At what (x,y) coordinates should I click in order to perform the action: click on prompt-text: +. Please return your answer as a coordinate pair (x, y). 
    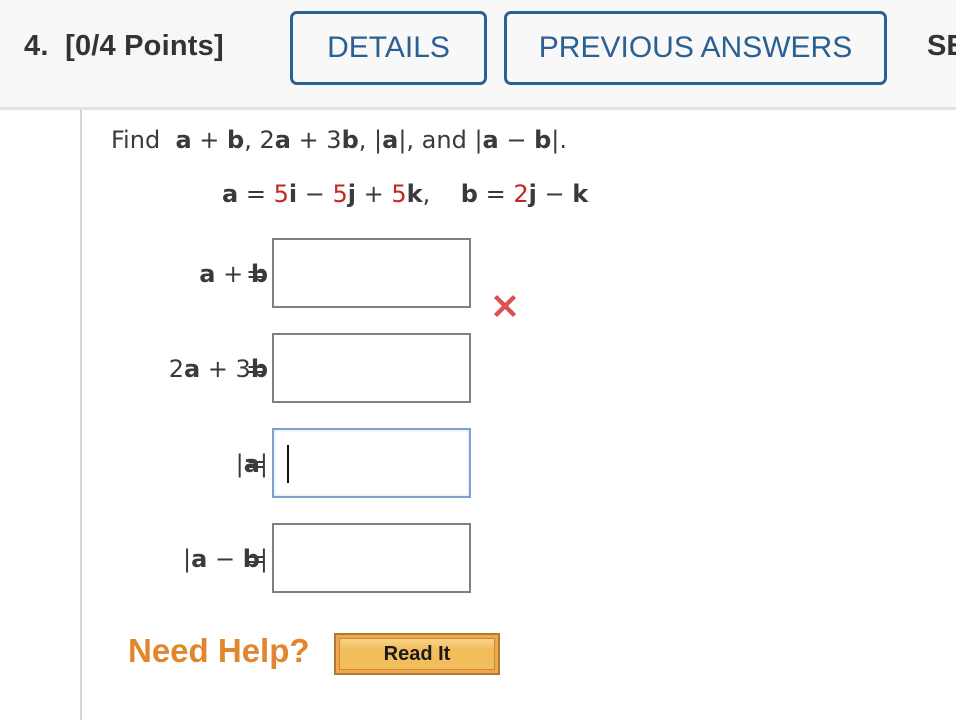
    Looking at the image, I should click on (209, 140).